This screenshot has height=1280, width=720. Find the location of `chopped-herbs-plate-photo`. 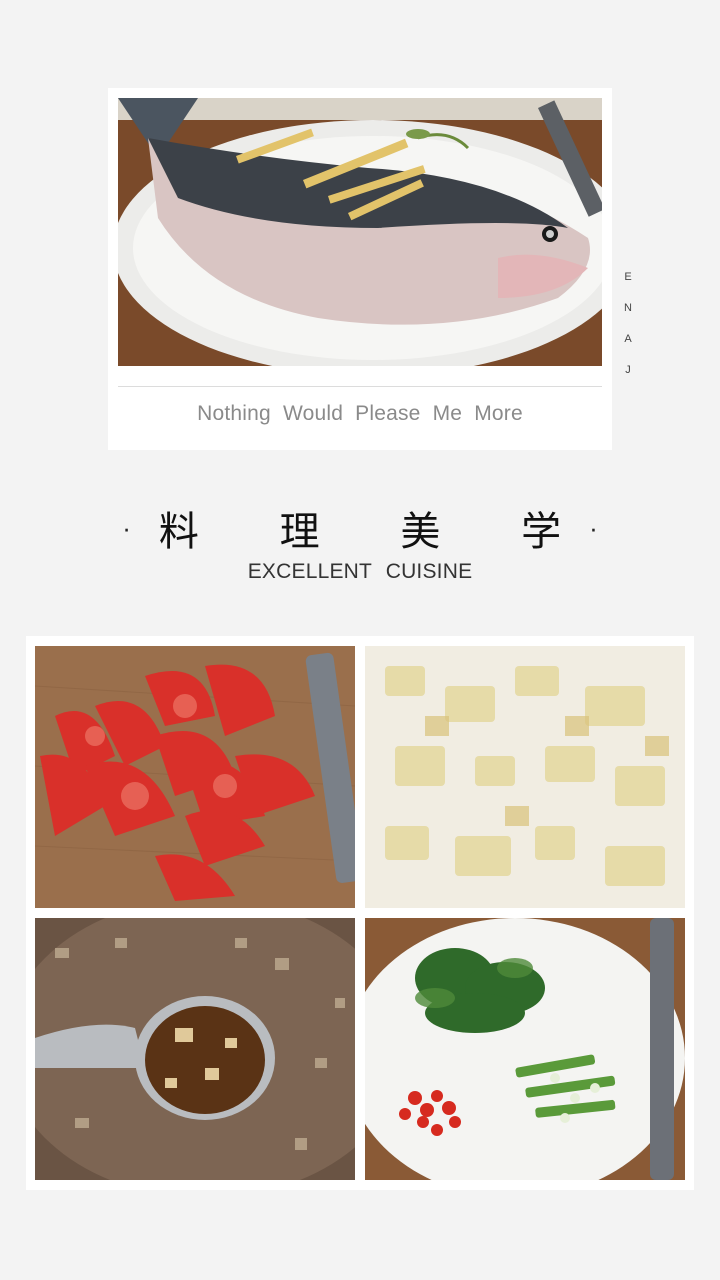

chopped-herbs-plate-photo is located at coordinates (525, 1049).